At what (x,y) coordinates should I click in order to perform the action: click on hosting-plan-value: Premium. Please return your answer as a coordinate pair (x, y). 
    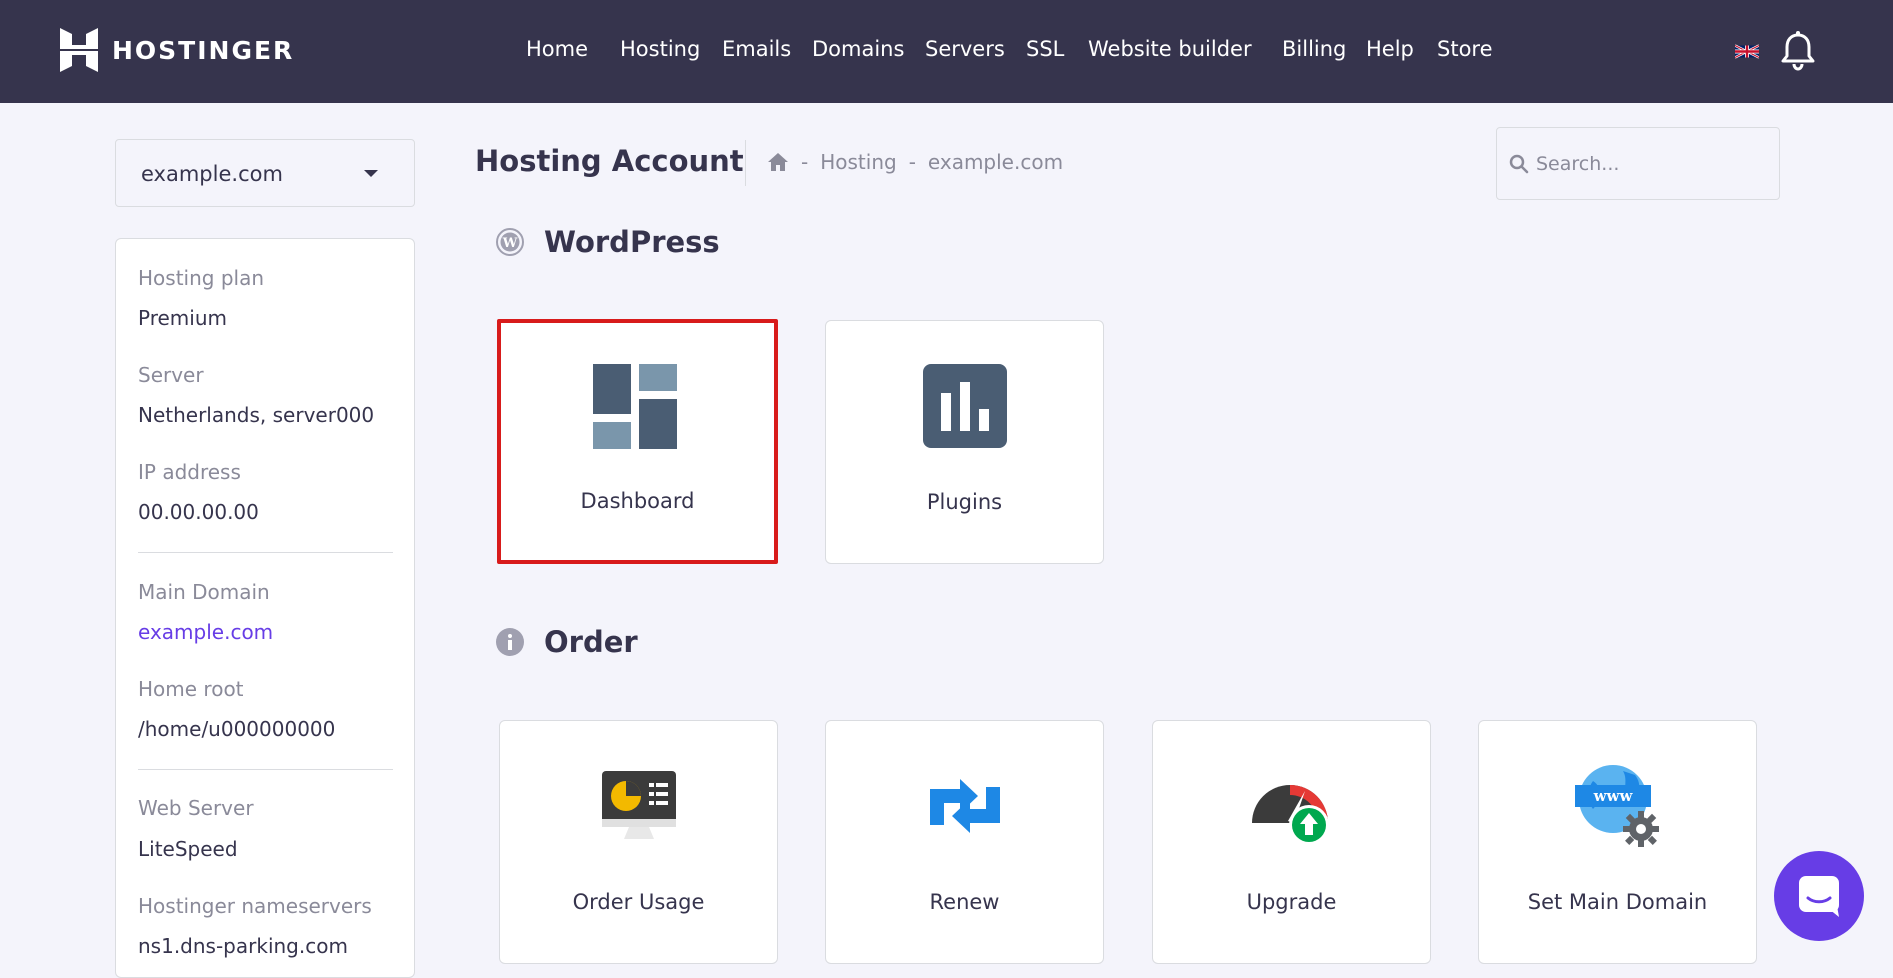
    Looking at the image, I should click on (182, 318).